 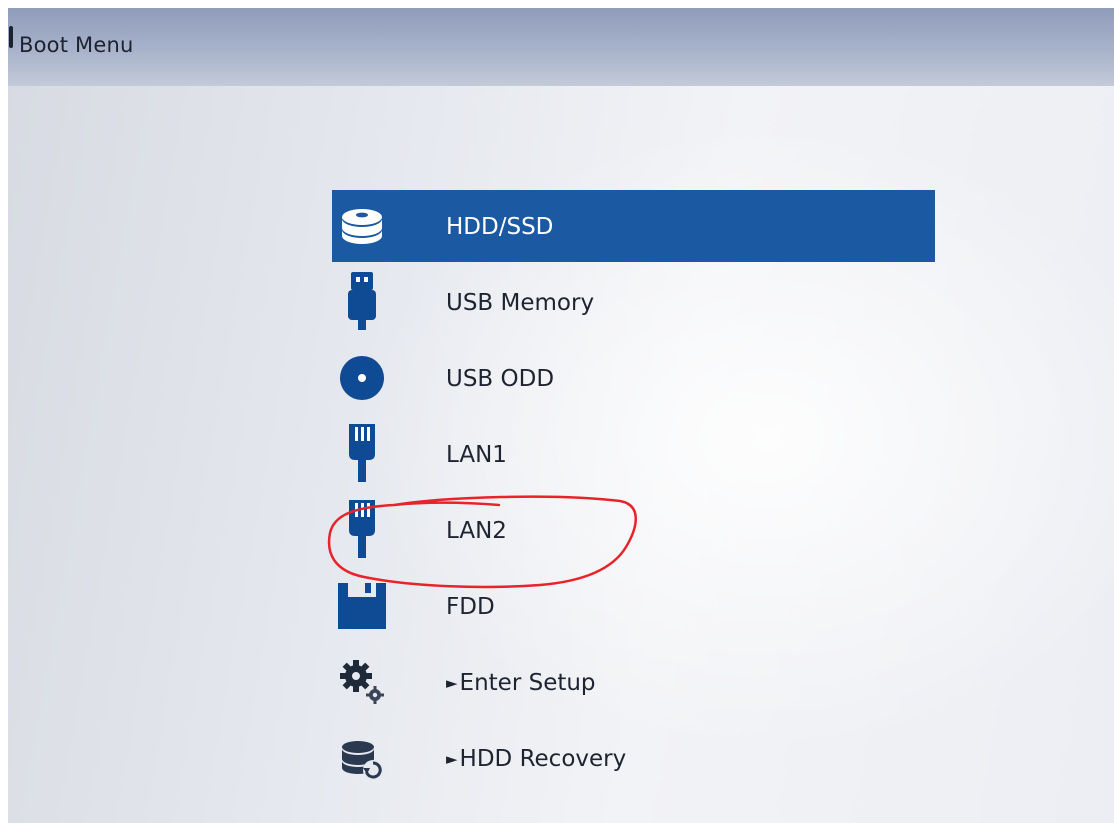 I want to click on boot-item-hdd-recovery: ►HDD Recovery, so click(x=633, y=758).